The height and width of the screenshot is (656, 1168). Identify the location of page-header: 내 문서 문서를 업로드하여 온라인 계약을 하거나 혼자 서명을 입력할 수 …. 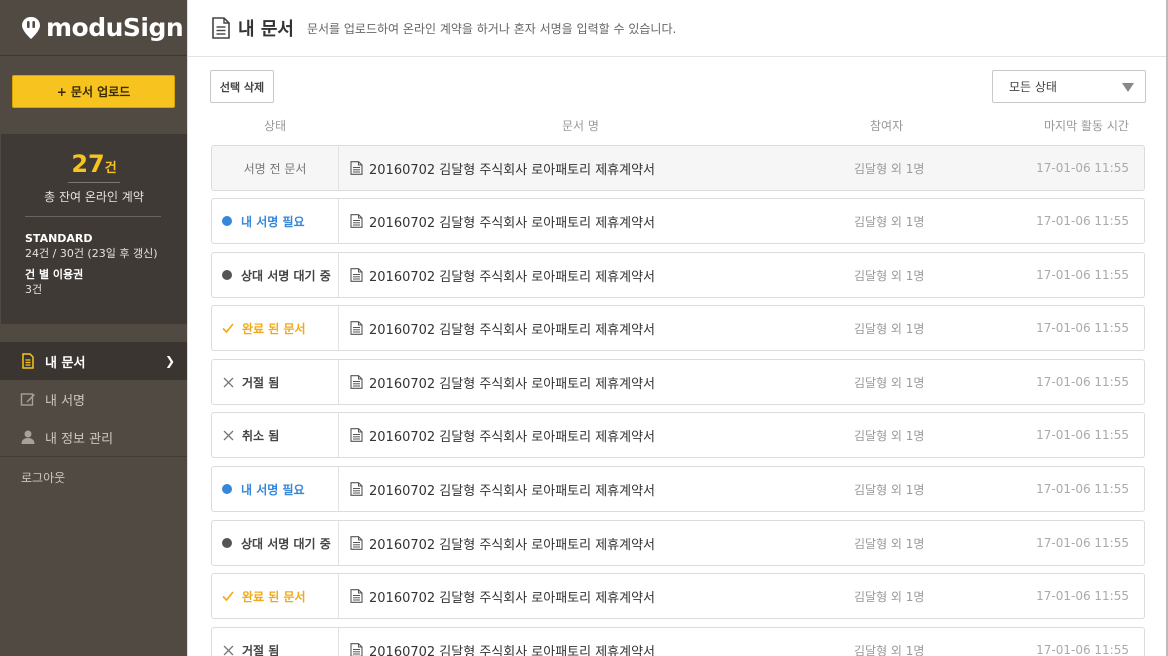
(678, 28).